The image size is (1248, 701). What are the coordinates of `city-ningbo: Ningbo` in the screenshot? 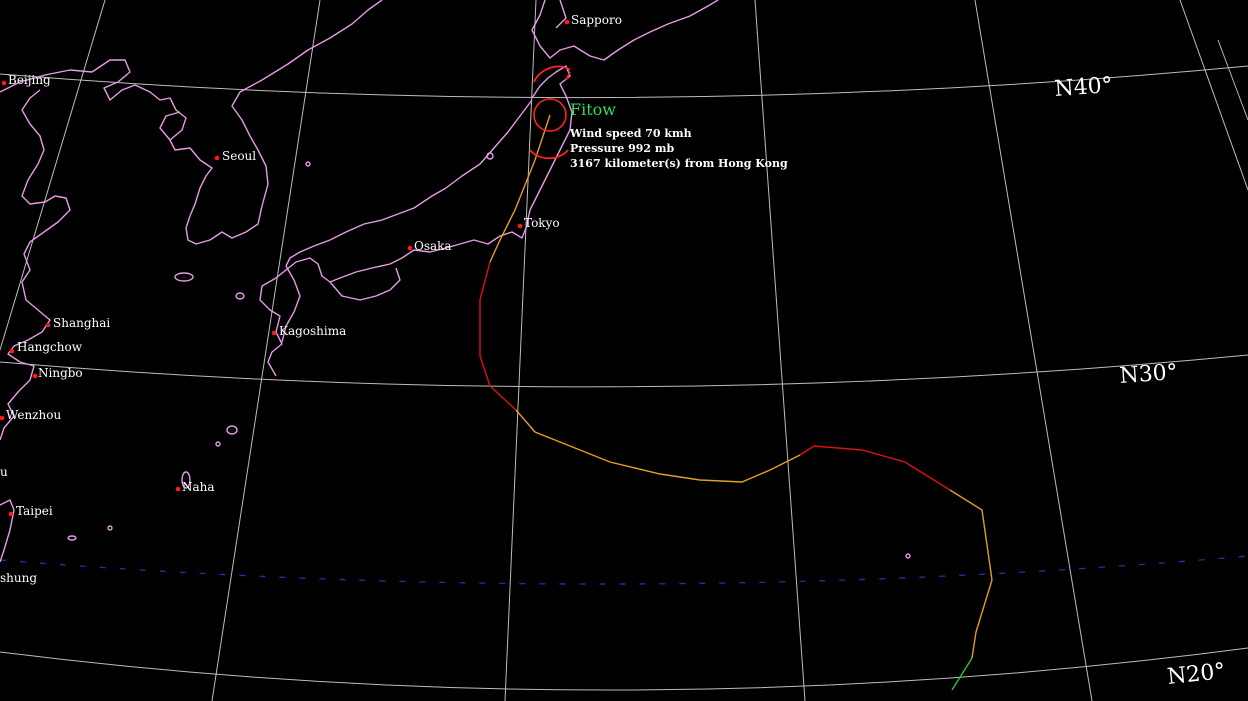 It's located at (57, 373).